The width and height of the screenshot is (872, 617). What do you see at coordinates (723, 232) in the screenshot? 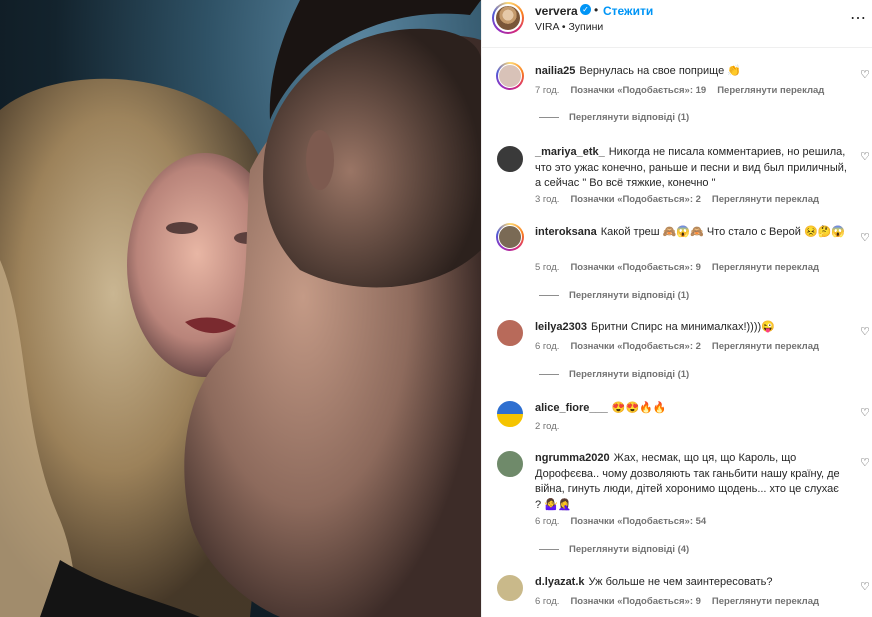
I see `comment-body: Какой треш 🙈😱🙈 Что стало с Верой 😣🤔😱` at bounding box center [723, 232].